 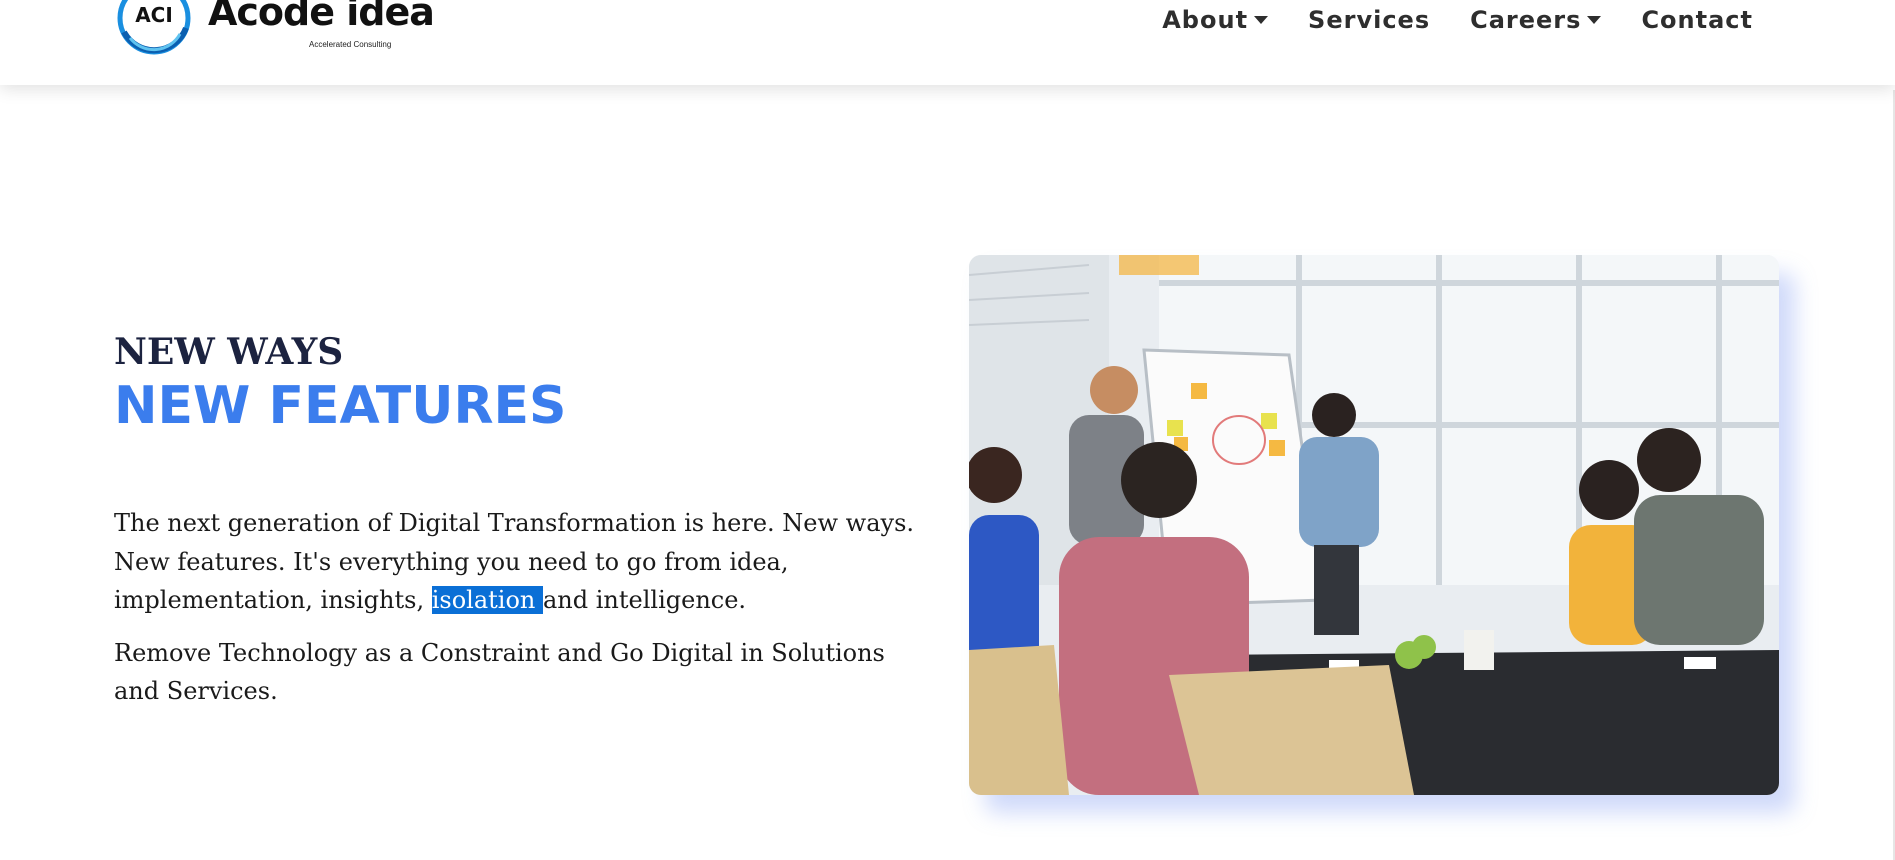 What do you see at coordinates (350, 44) in the screenshot?
I see `brand-tagline: Accelerated Consulting` at bounding box center [350, 44].